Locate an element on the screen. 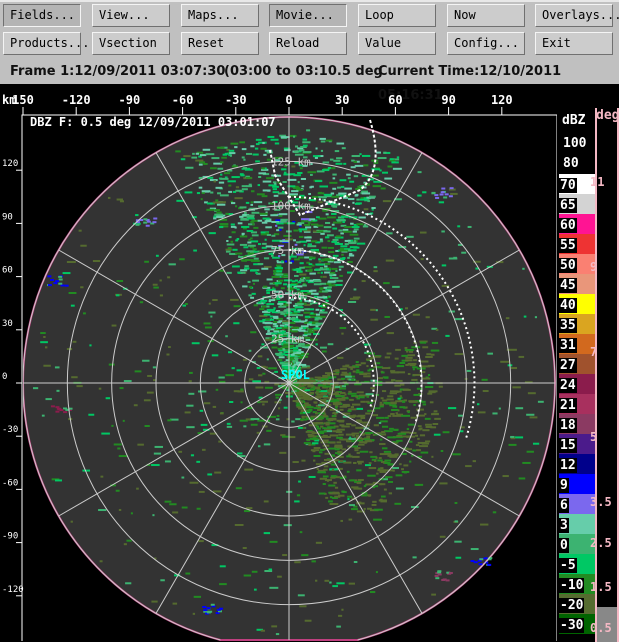 The height and width of the screenshot is (642, 619). scale-label: 6 is located at coordinates (564, 505).